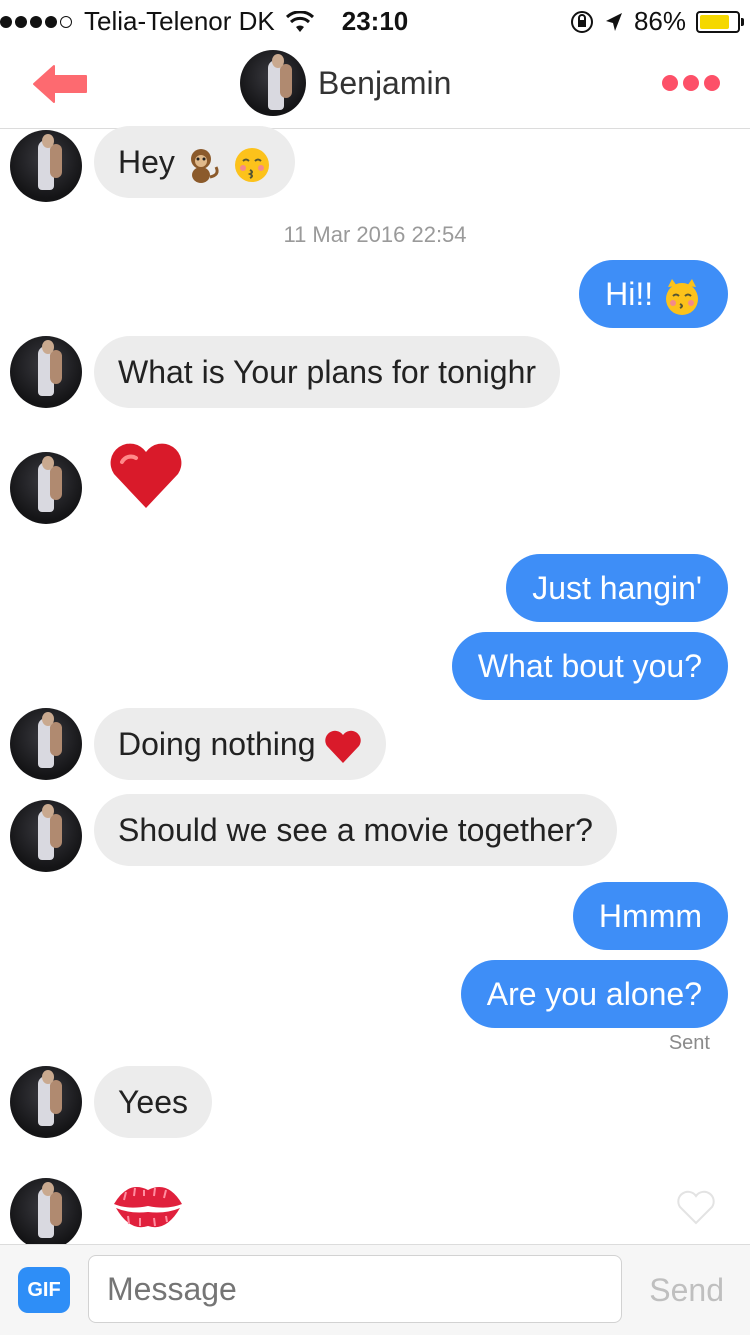 The height and width of the screenshot is (1335, 750). I want to click on incoming-bubble: What is Your plans for tonighr, so click(327, 372).